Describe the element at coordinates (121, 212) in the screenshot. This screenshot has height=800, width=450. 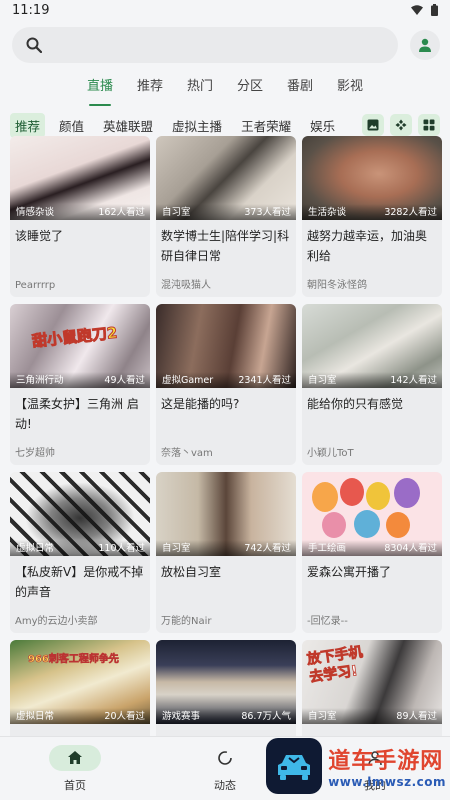
I see `viewer-count: 162人看过` at that location.